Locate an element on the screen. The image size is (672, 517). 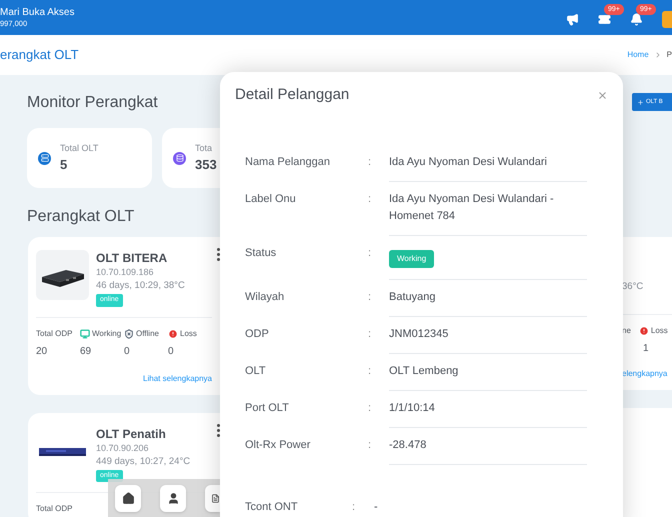
document-button is located at coordinates (212, 498).